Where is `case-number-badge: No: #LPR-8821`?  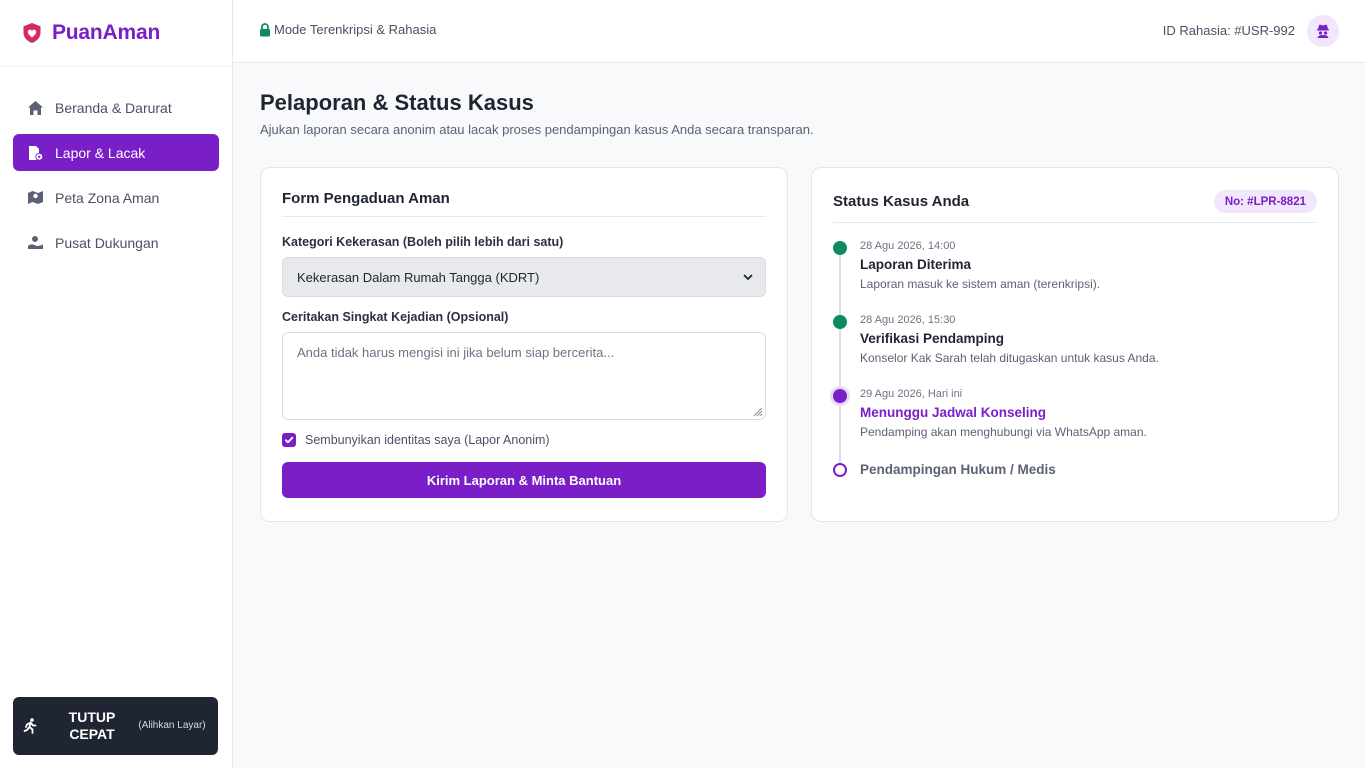 case-number-badge: No: #LPR-8821 is located at coordinates (1265, 201).